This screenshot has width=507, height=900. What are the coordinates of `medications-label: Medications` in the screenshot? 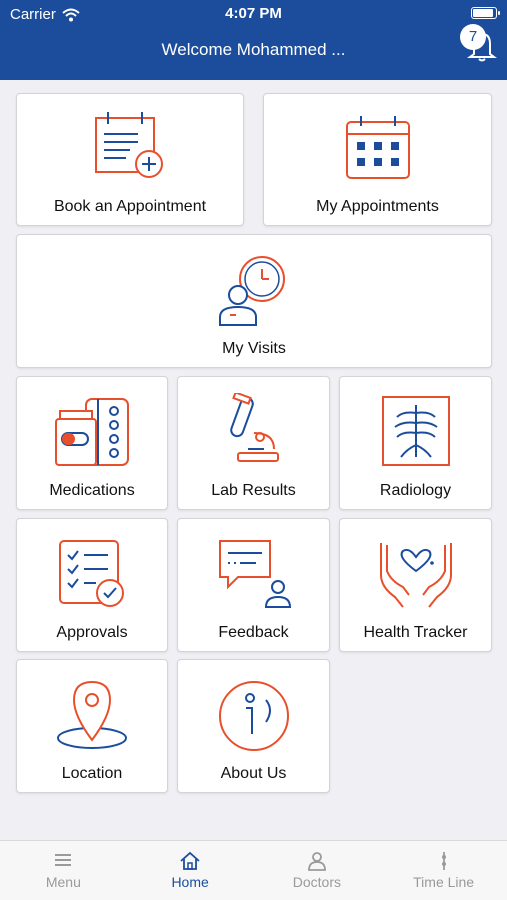 It's located at (92, 490).